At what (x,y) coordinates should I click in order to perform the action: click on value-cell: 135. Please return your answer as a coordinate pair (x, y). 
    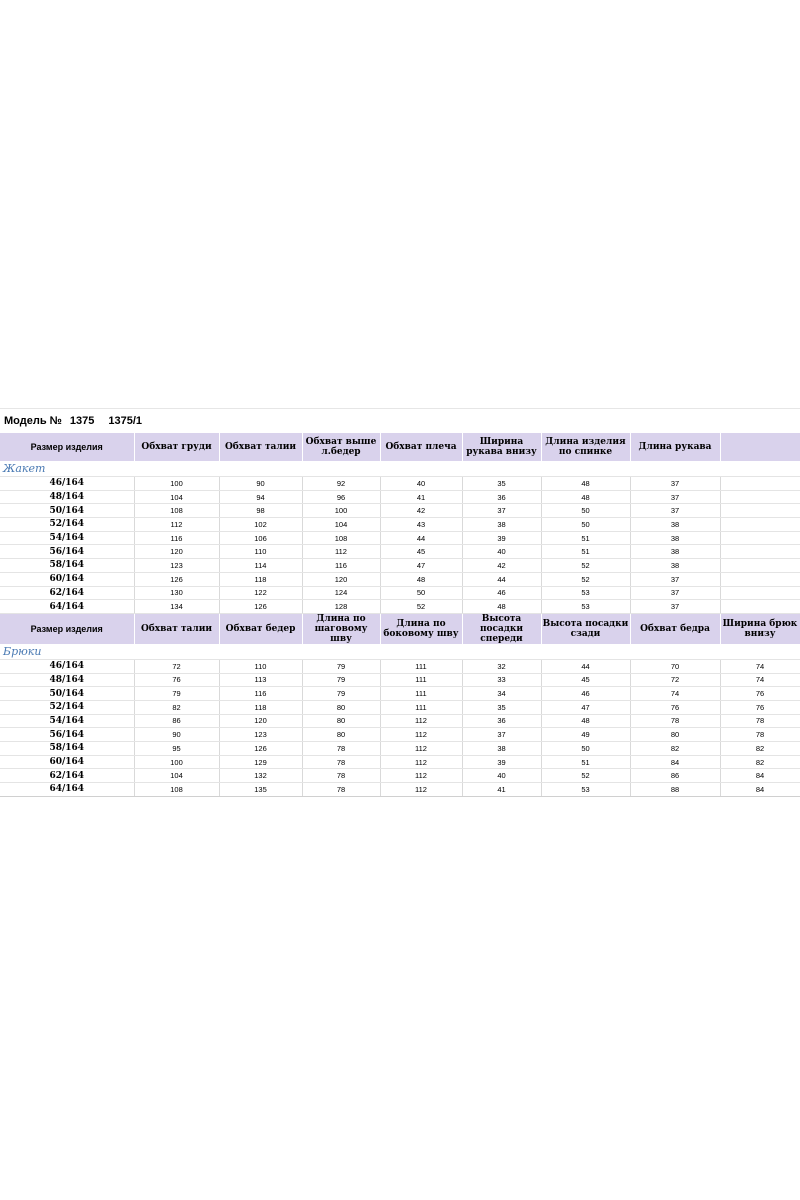
    Looking at the image, I should click on (261, 789).